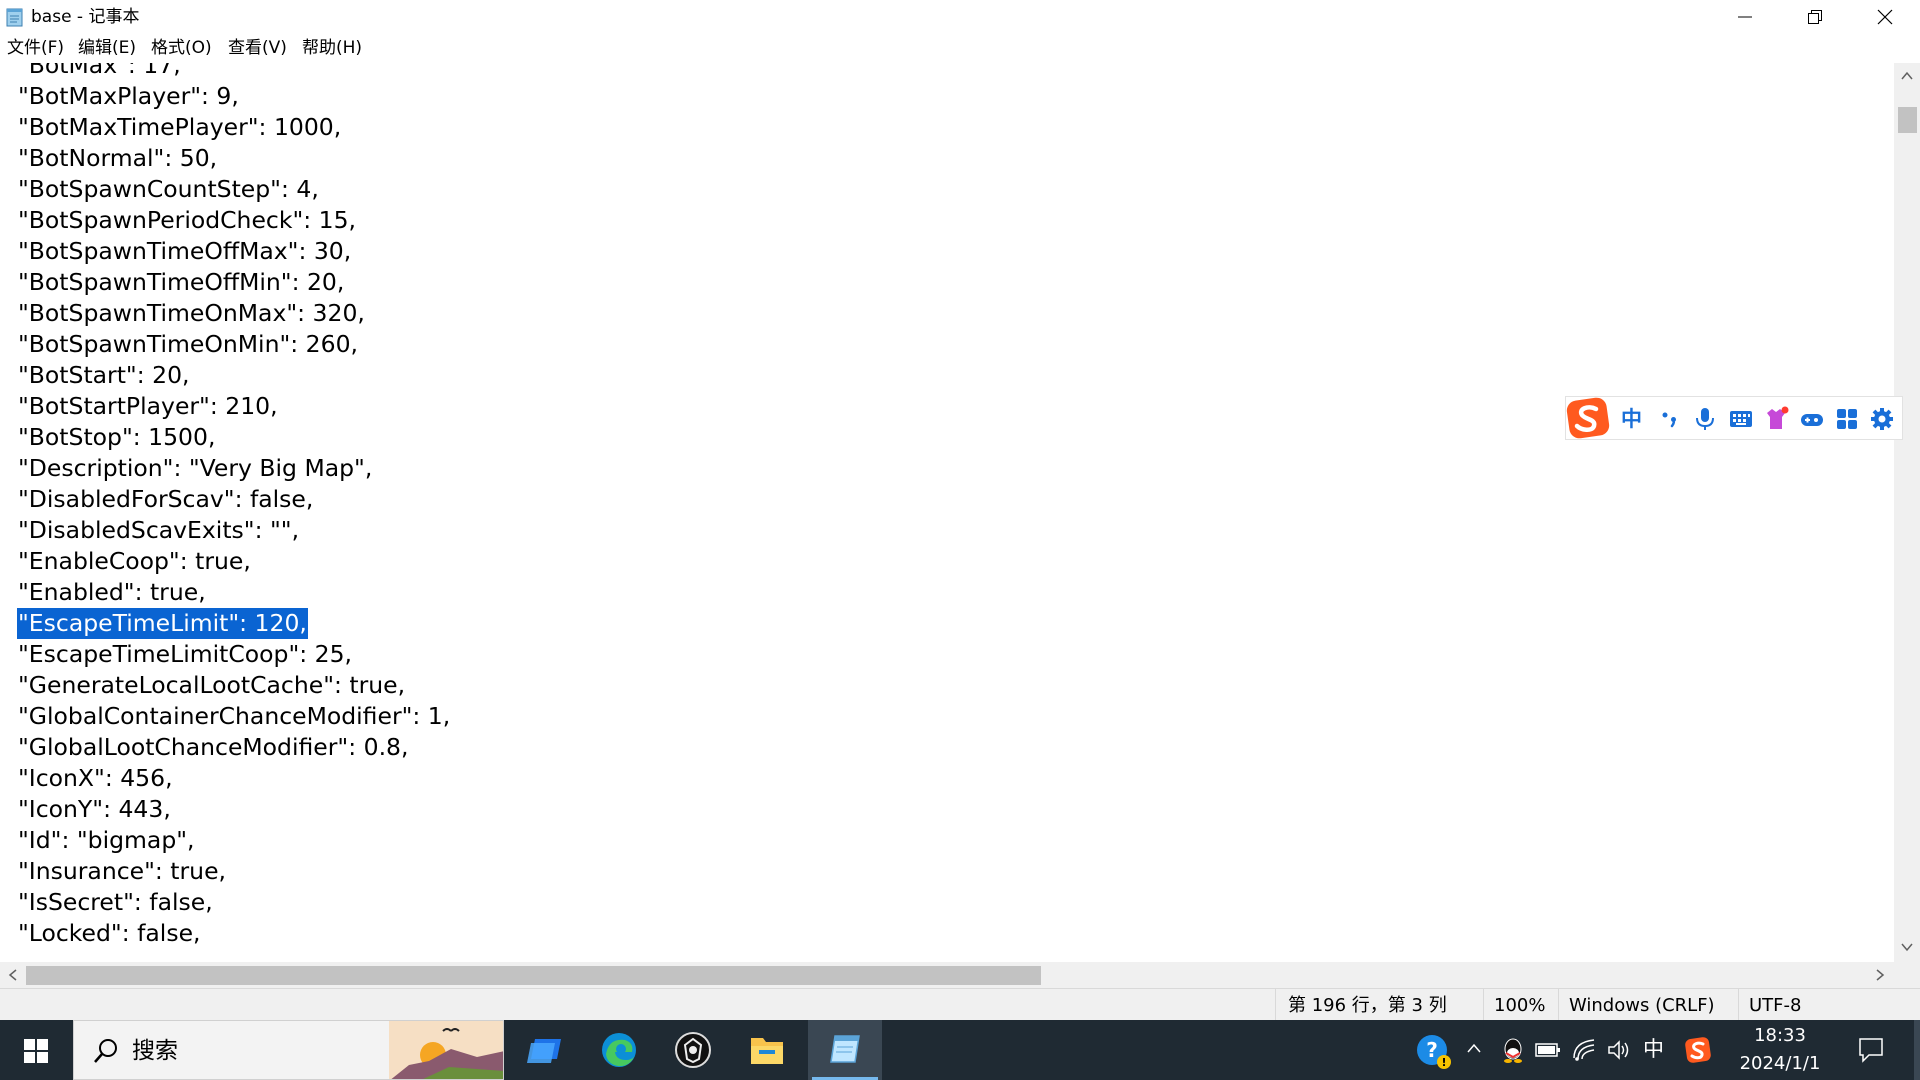 This screenshot has width=1920, height=1080. Describe the element at coordinates (95, 778) in the screenshot. I see `text-line: "IconX": 456,` at that location.